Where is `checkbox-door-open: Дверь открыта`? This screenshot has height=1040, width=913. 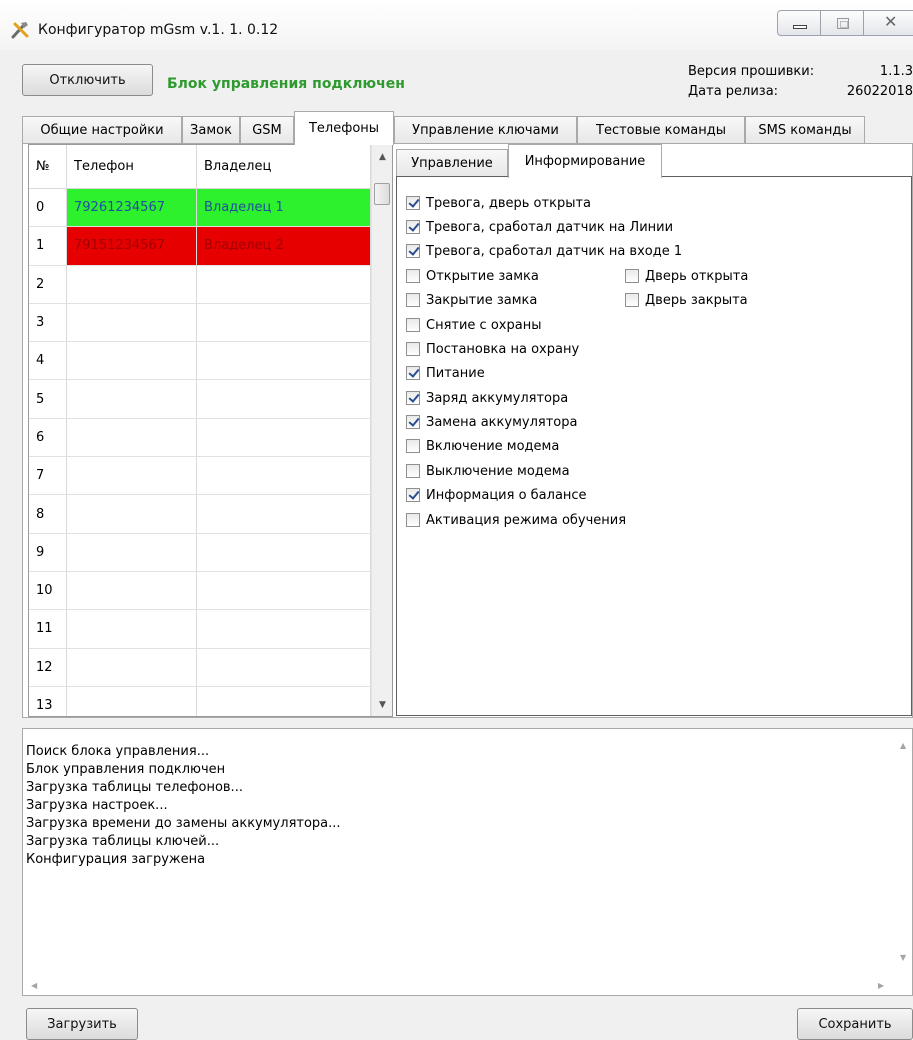
checkbox-door-open: Дверь открыта is located at coordinates (686, 276).